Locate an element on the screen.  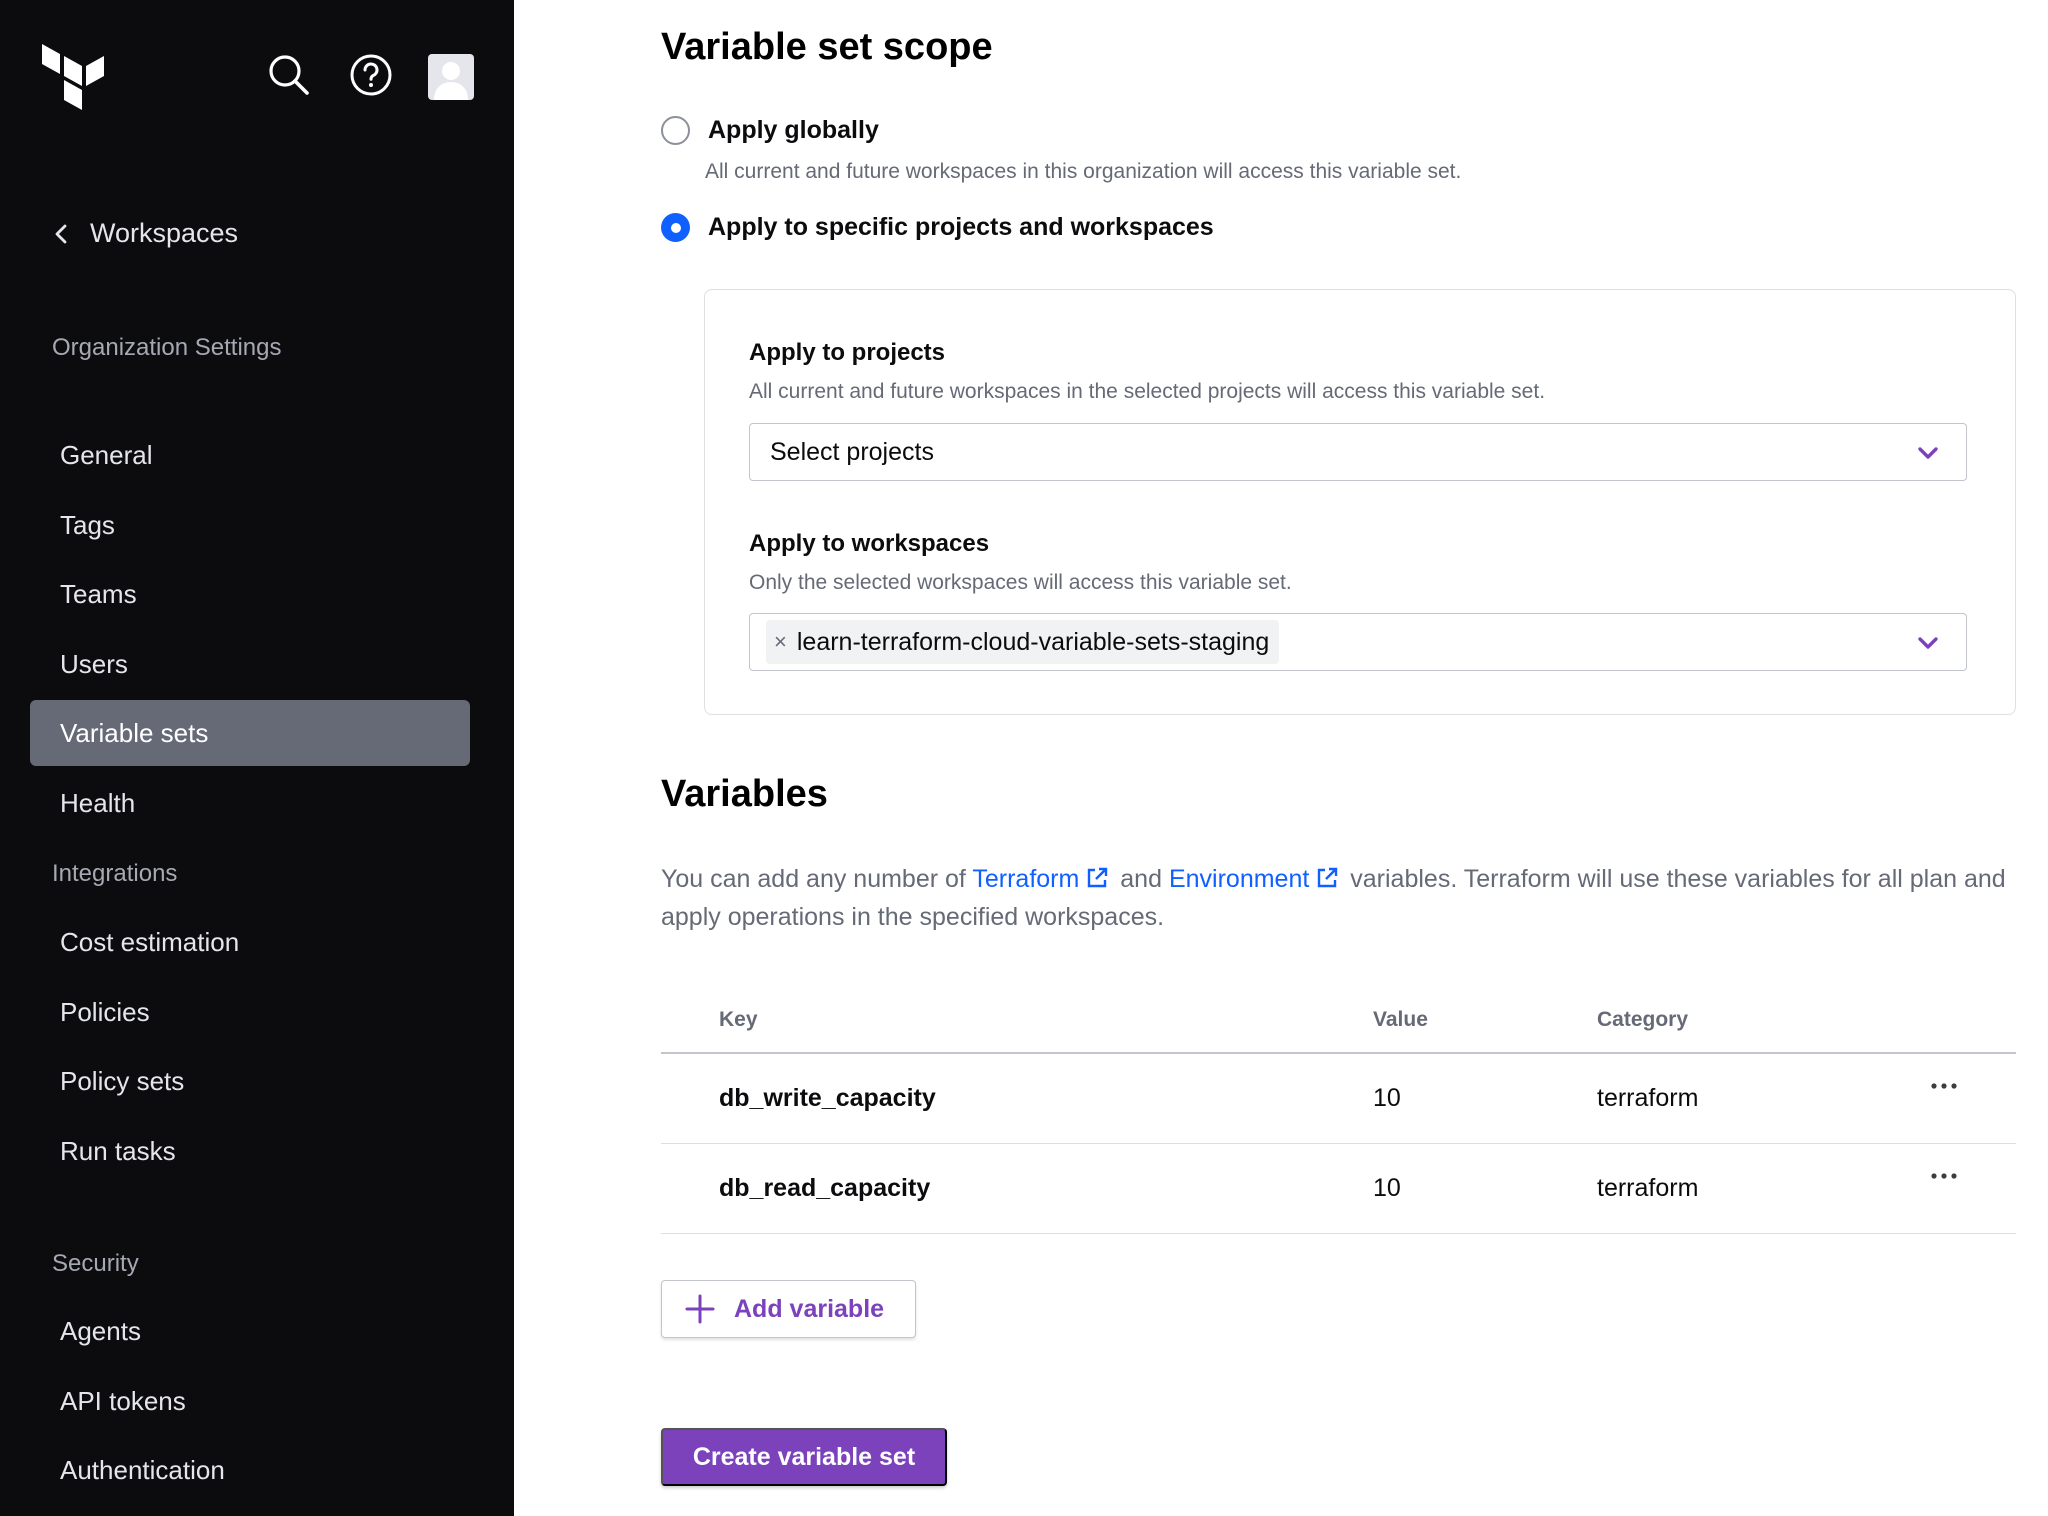
radio-button-unchecked is located at coordinates (675, 130).